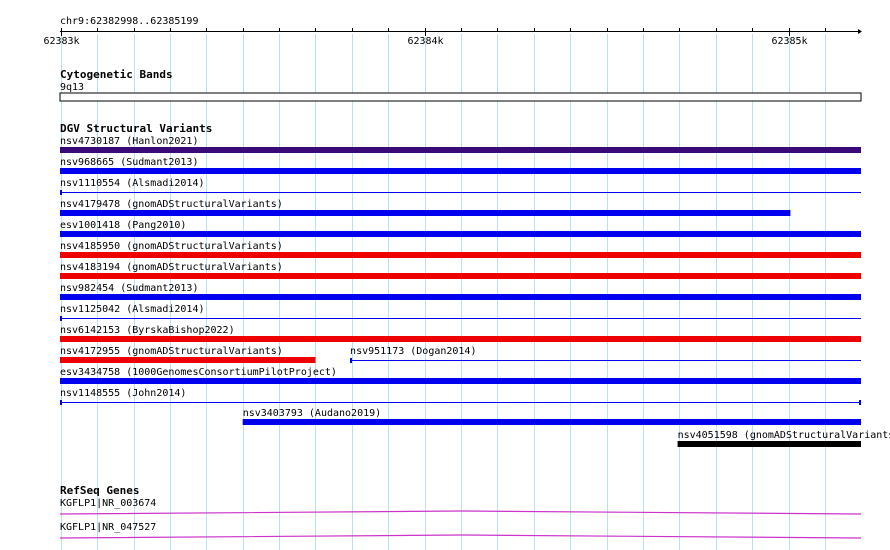 The image size is (890, 550). Describe the element at coordinates (789, 41) in the screenshot. I see `ruler-tick-label: 62385k` at that location.